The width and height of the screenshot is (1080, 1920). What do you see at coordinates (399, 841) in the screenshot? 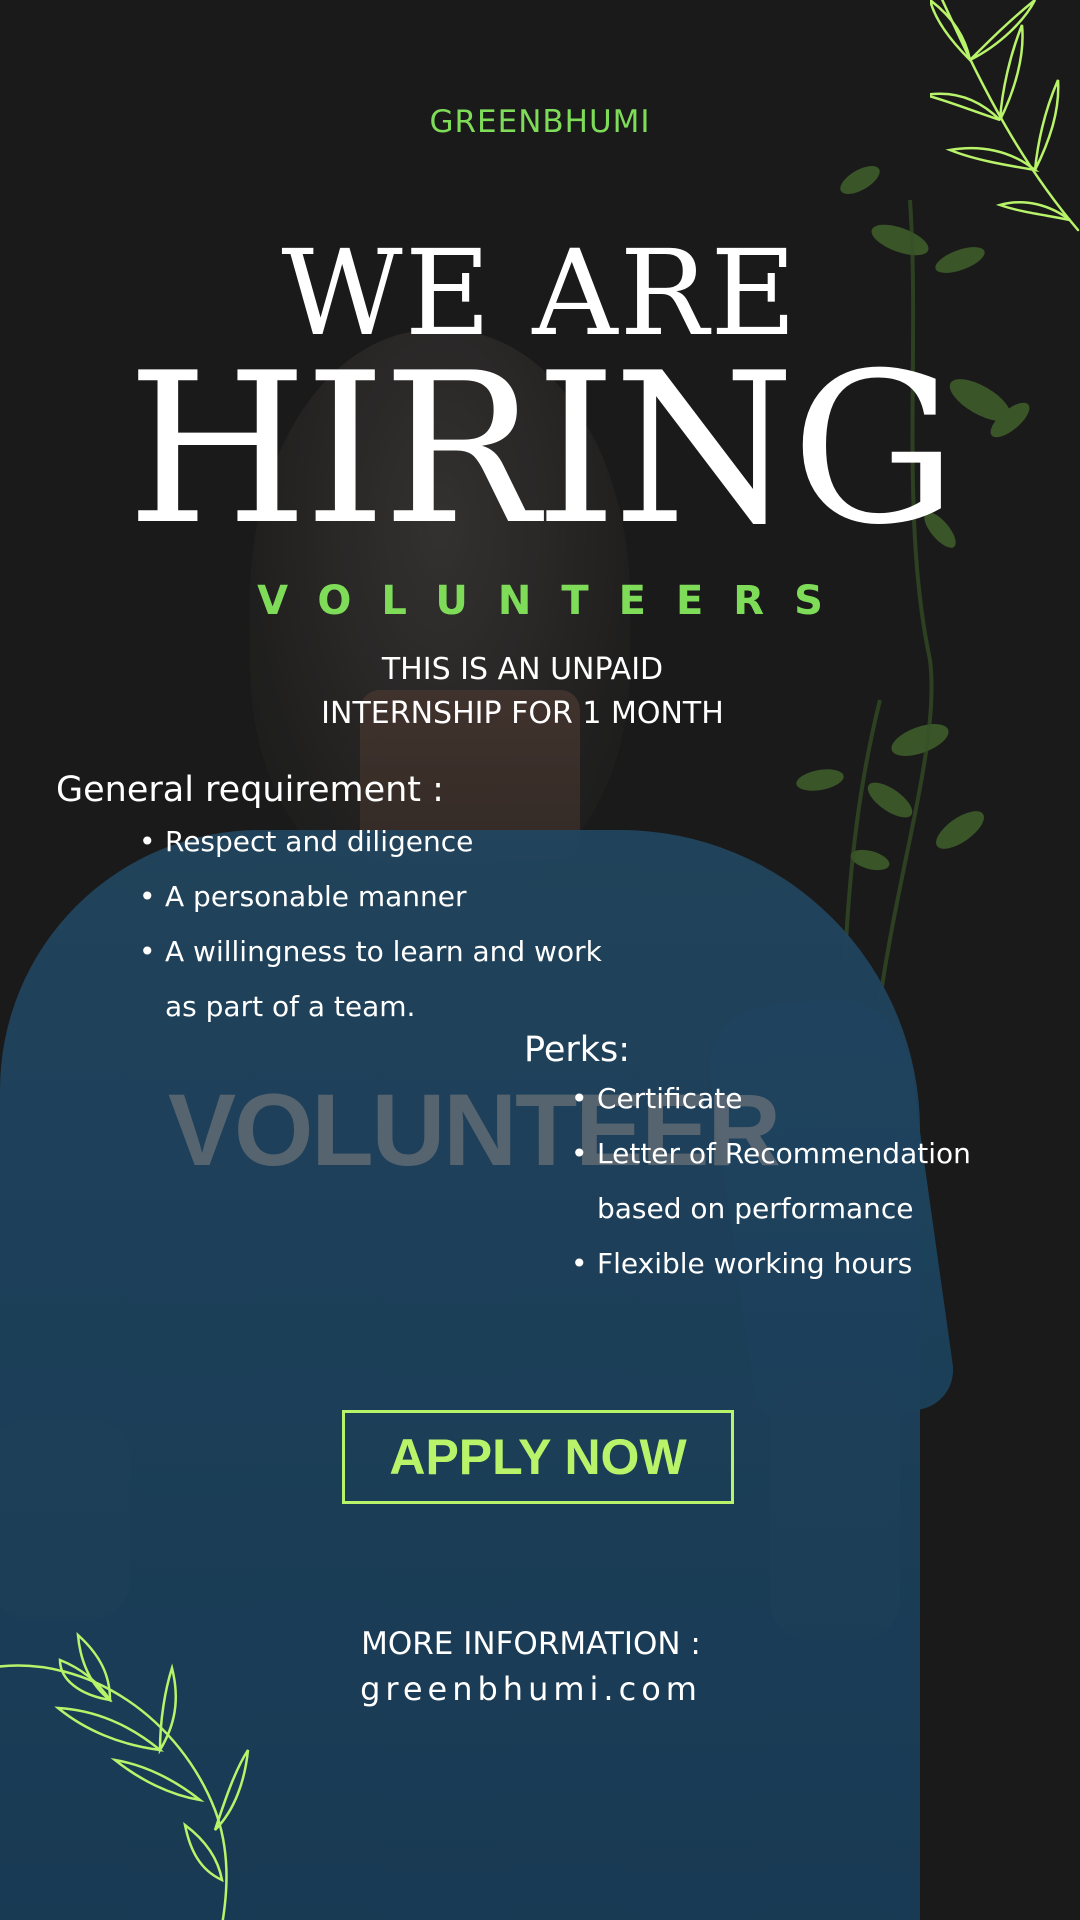
I see `list-item: Respect and diligence` at bounding box center [399, 841].